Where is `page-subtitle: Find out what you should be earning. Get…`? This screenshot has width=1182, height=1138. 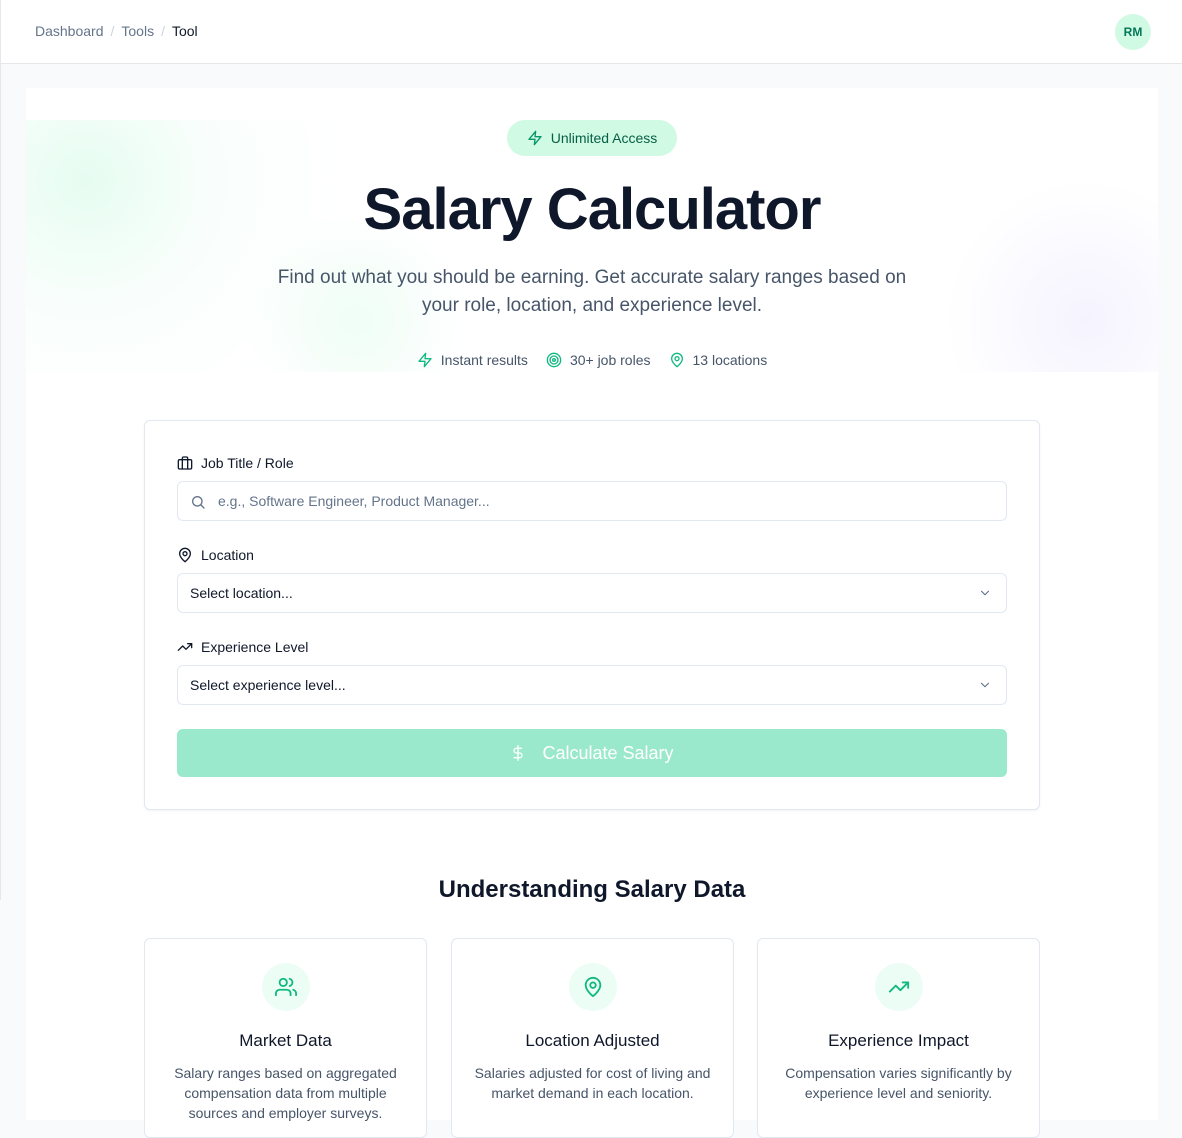 page-subtitle: Find out what you should be earning. Get… is located at coordinates (592, 291).